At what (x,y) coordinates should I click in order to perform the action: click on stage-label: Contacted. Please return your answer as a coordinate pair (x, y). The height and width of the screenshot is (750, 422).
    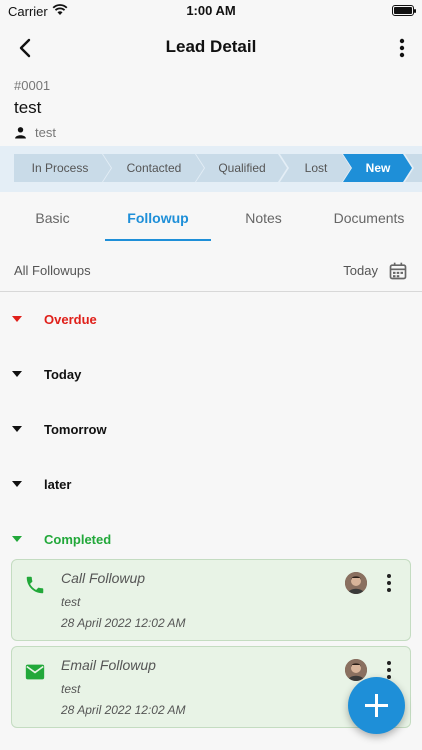
    Looking at the image, I should click on (154, 168).